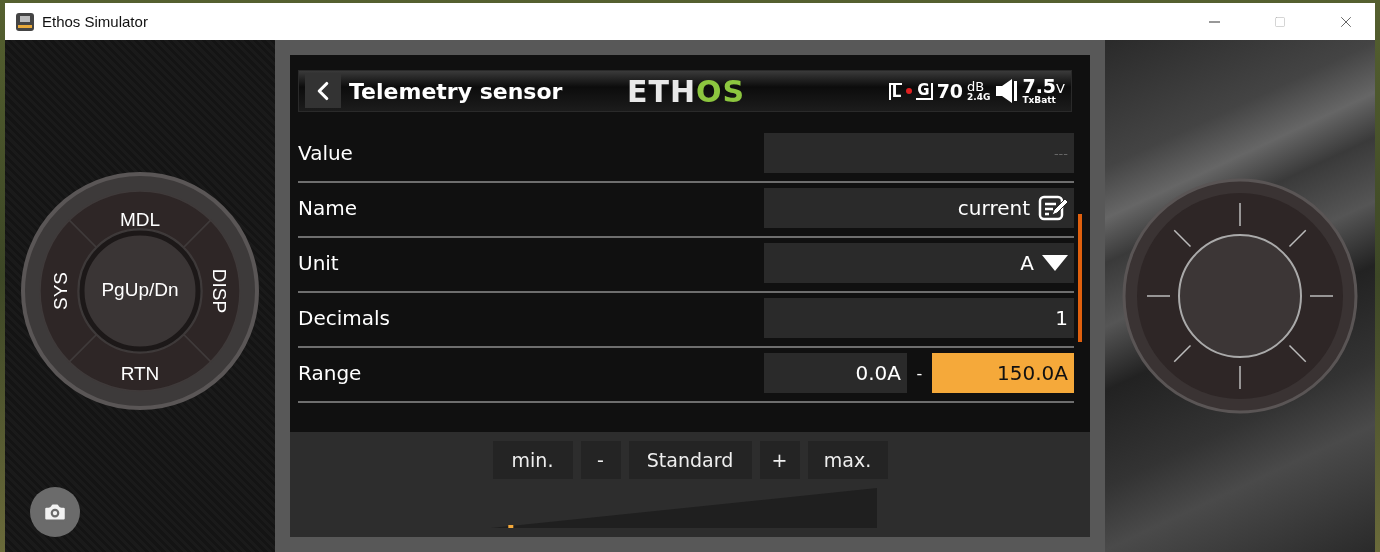 The image size is (1380, 552). I want to click on app-icon, so click(25, 21).